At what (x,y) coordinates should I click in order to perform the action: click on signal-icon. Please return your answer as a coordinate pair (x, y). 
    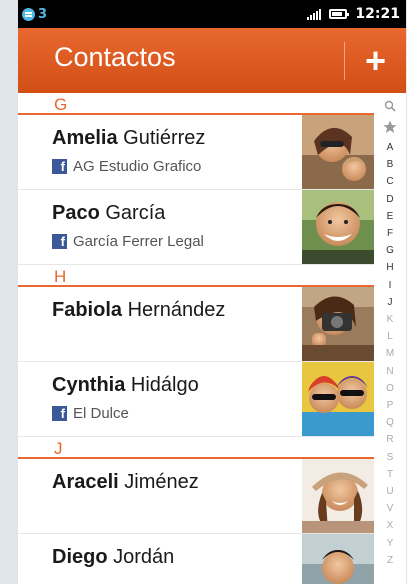
    Looking at the image, I should click on (314, 14).